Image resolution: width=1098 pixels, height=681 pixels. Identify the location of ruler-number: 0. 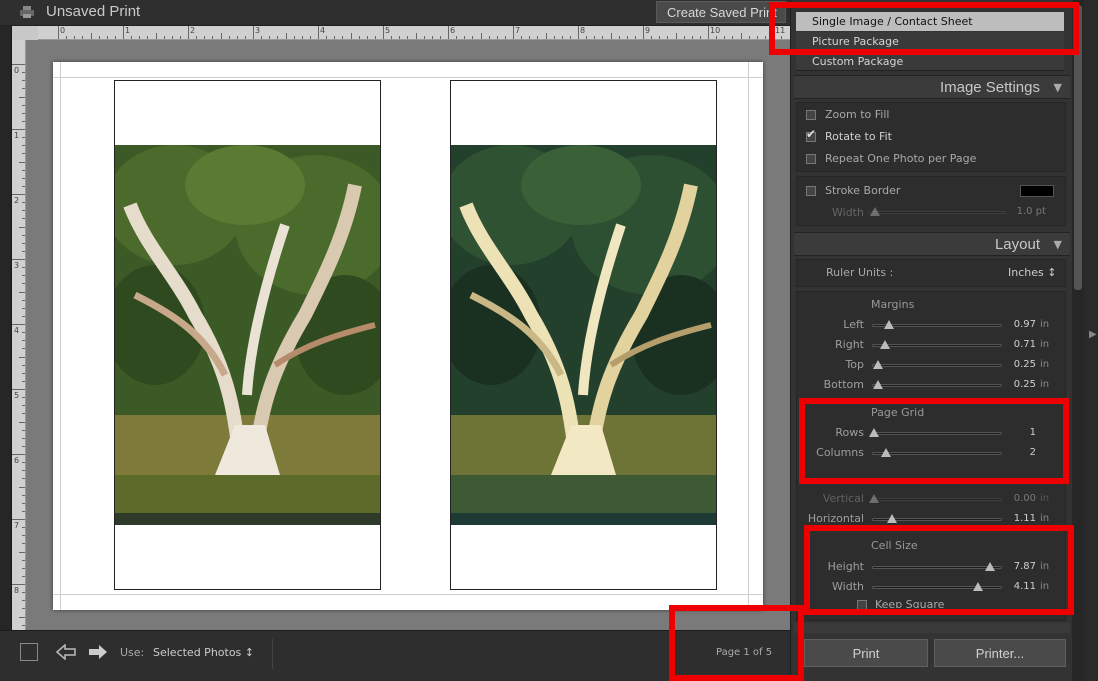
(63, 30).